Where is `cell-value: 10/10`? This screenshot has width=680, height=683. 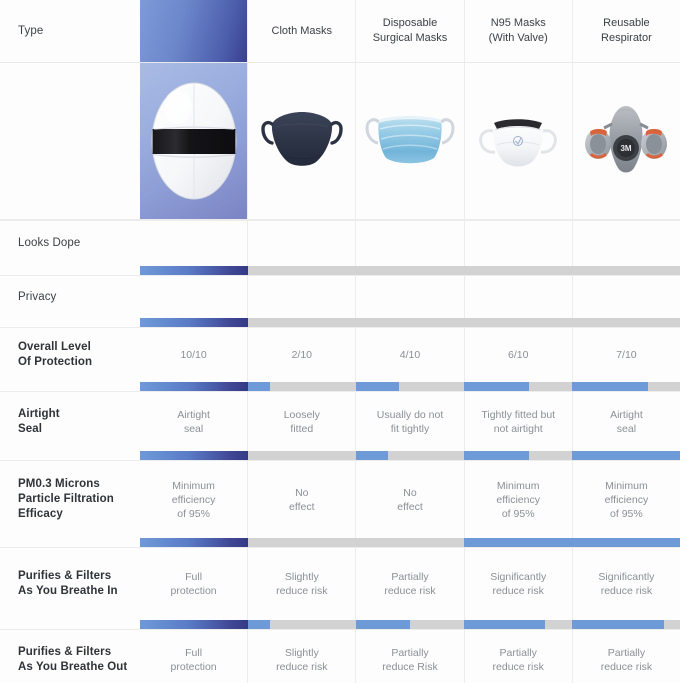 cell-value: 10/10 is located at coordinates (193, 355).